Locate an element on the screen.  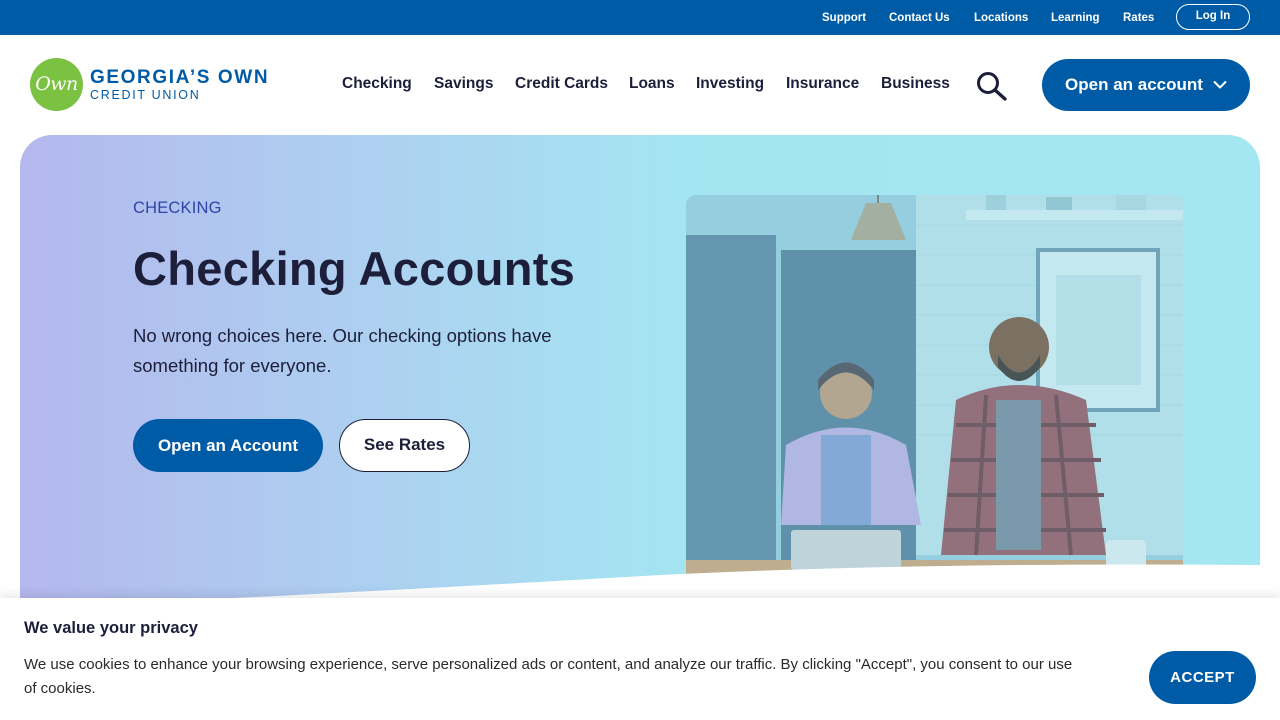
hero-eyebrow: CHECKING is located at coordinates (177, 208).